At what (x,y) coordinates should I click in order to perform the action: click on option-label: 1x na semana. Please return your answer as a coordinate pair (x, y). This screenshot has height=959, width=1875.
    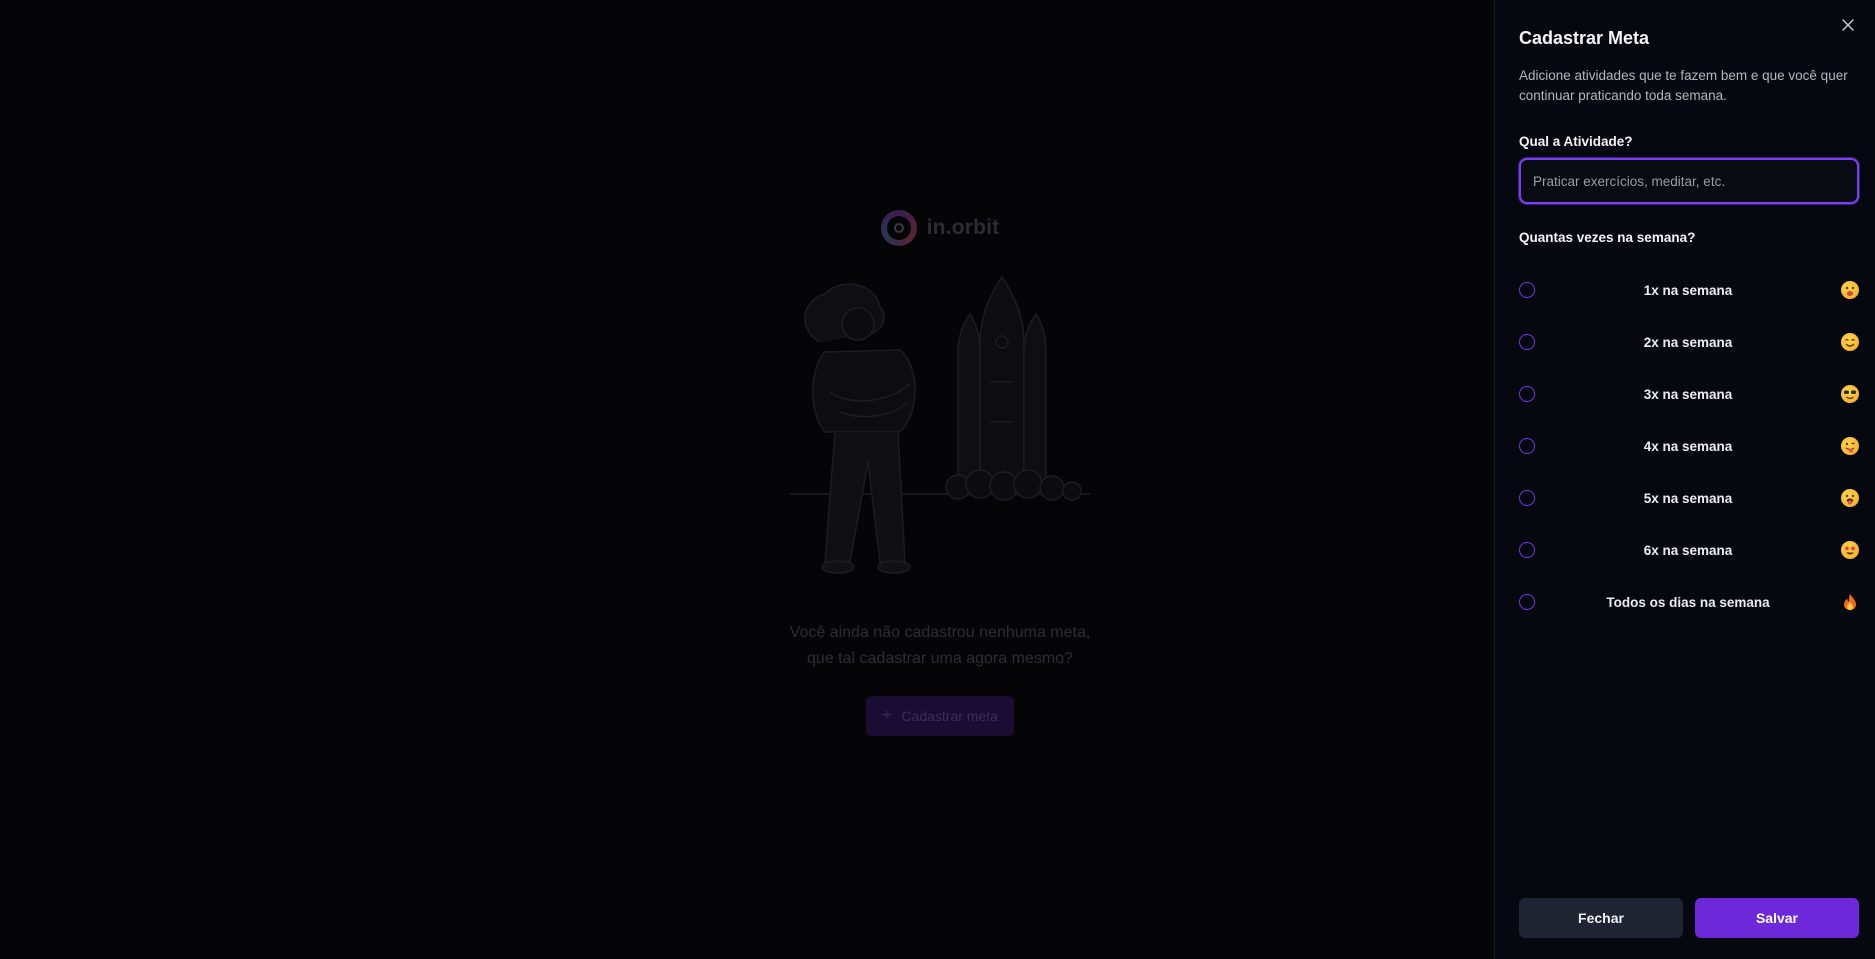
    Looking at the image, I should click on (1688, 290).